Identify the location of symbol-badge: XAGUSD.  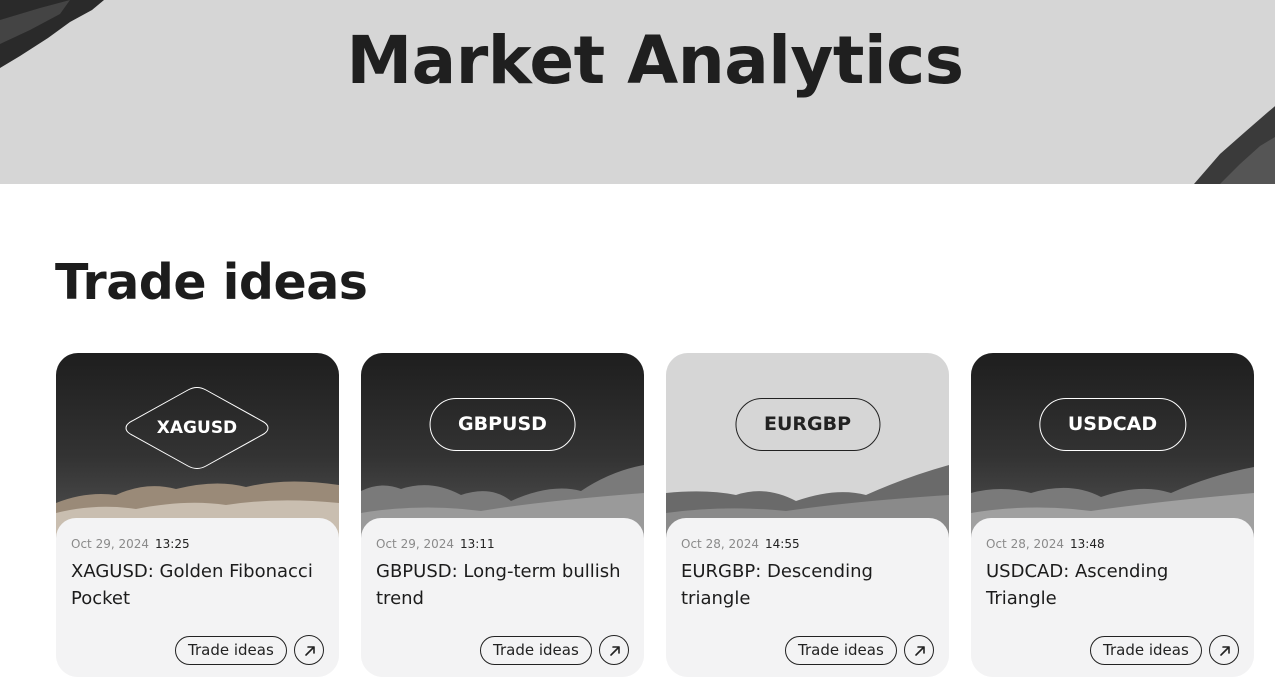
(197, 428).